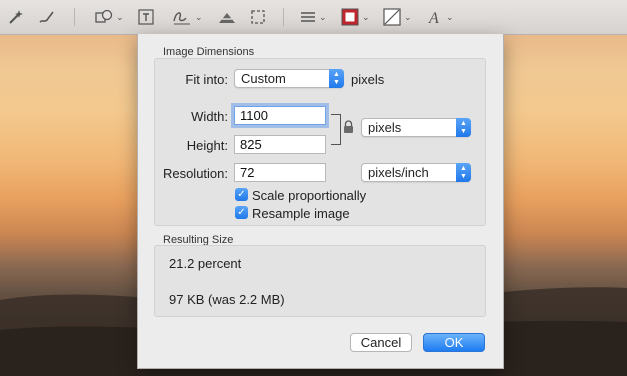 The image size is (627, 376). Describe the element at coordinates (454, 342) in the screenshot. I see `ok-button: OK` at that location.